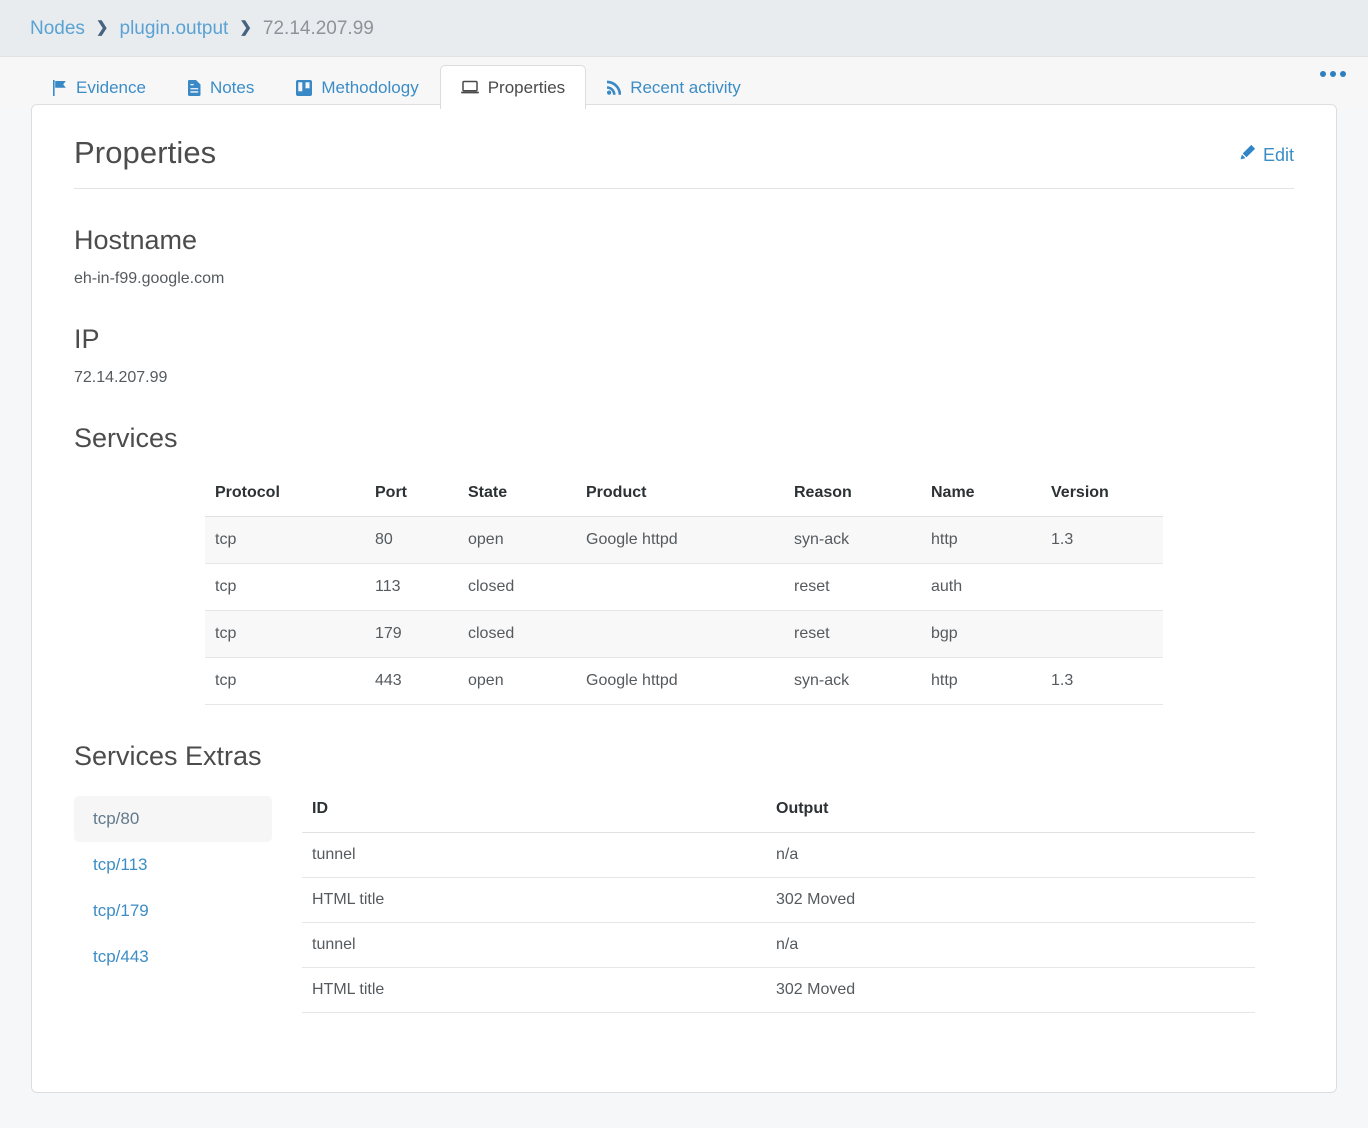 The height and width of the screenshot is (1128, 1368). I want to click on edit-button: Edit, so click(1266, 150).